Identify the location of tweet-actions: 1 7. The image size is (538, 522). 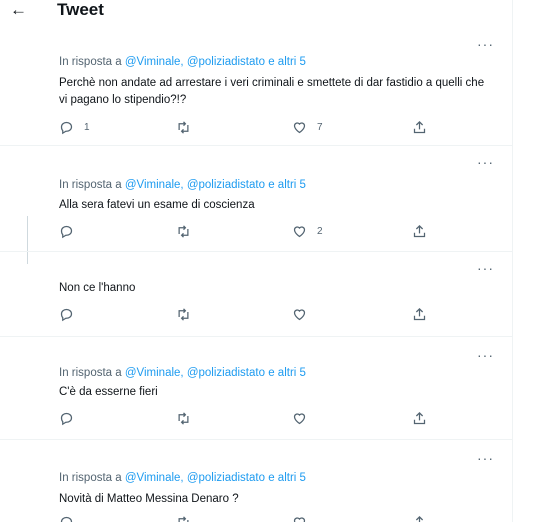
(249, 129).